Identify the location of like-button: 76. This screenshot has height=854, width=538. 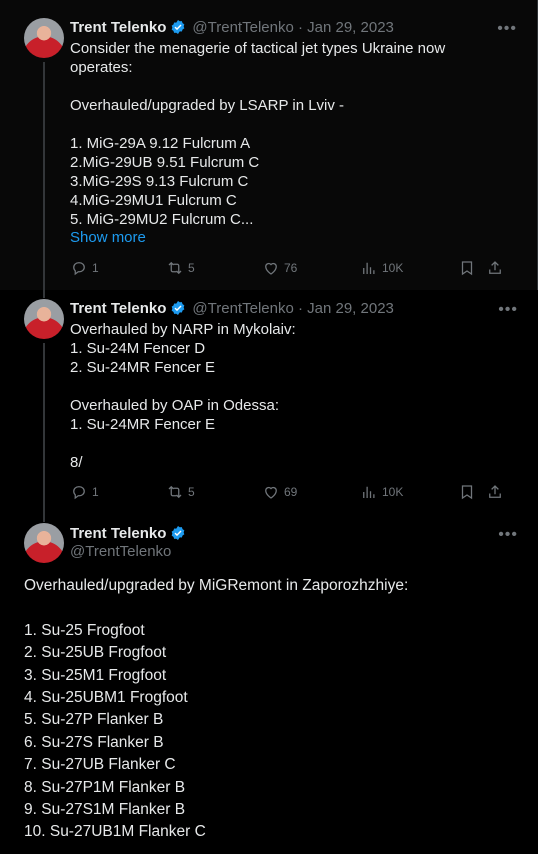
(311, 268).